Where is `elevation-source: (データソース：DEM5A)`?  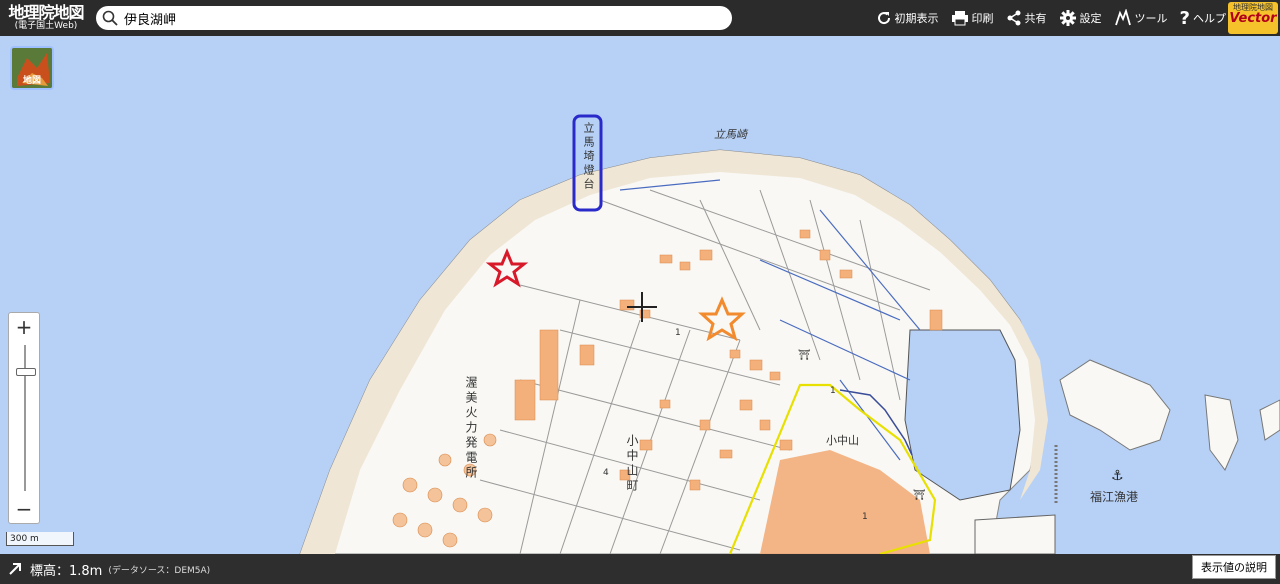 elevation-source: (データソース：DEM5A) is located at coordinates (159, 570).